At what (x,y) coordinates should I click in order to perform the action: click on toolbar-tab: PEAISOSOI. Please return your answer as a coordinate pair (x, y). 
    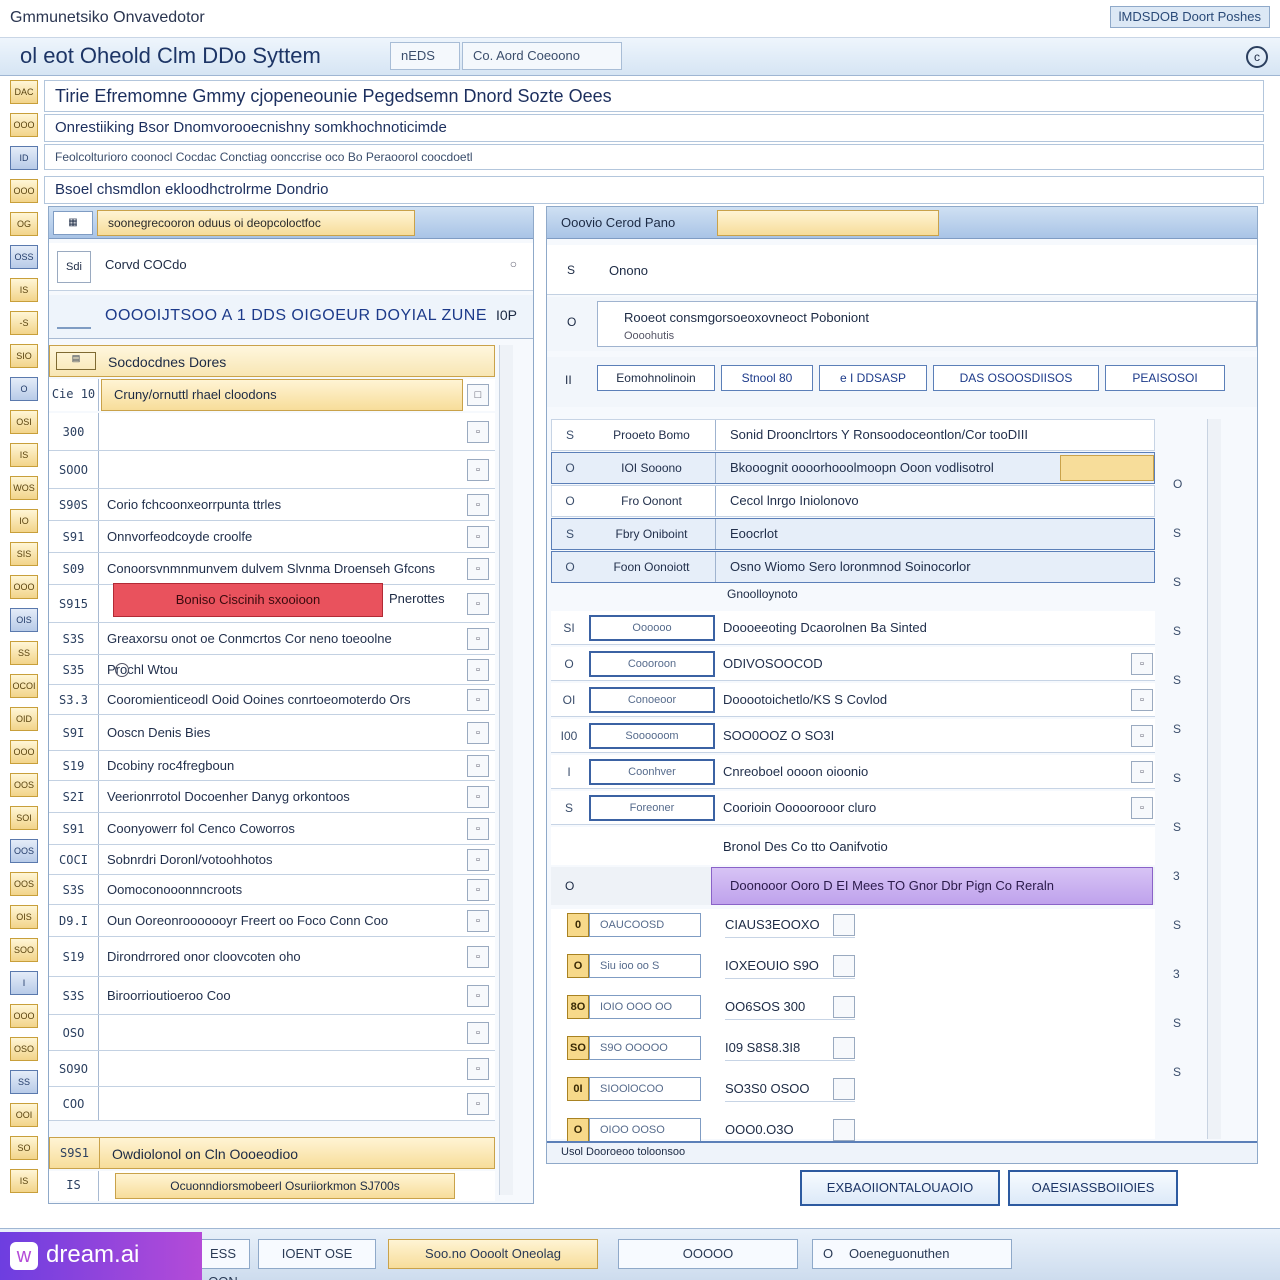
    Looking at the image, I should click on (1165, 378).